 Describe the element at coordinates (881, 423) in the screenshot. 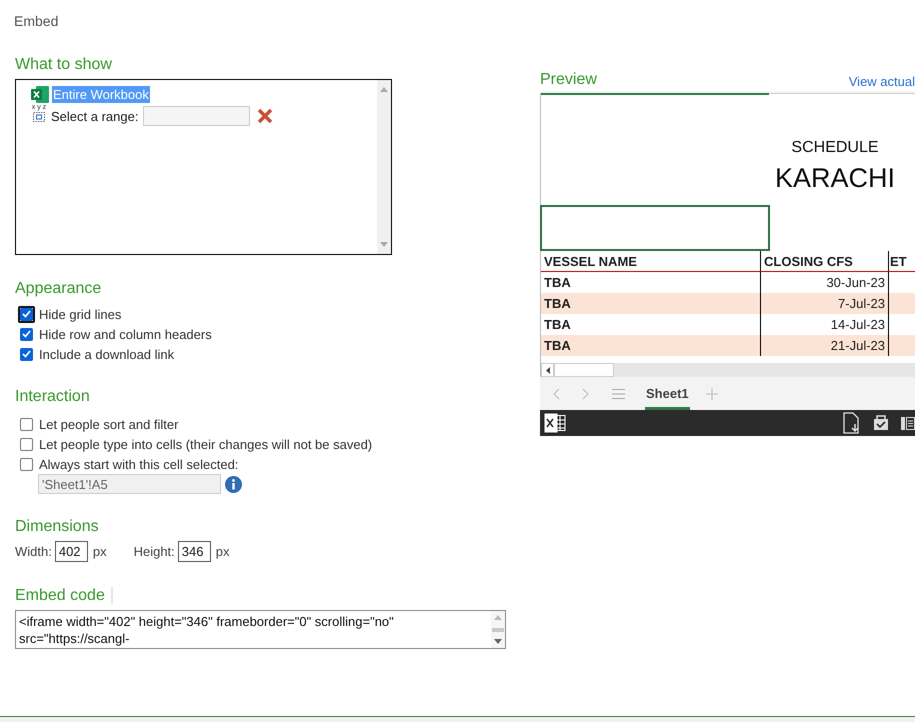

I see `clipboard-check-icon` at that location.